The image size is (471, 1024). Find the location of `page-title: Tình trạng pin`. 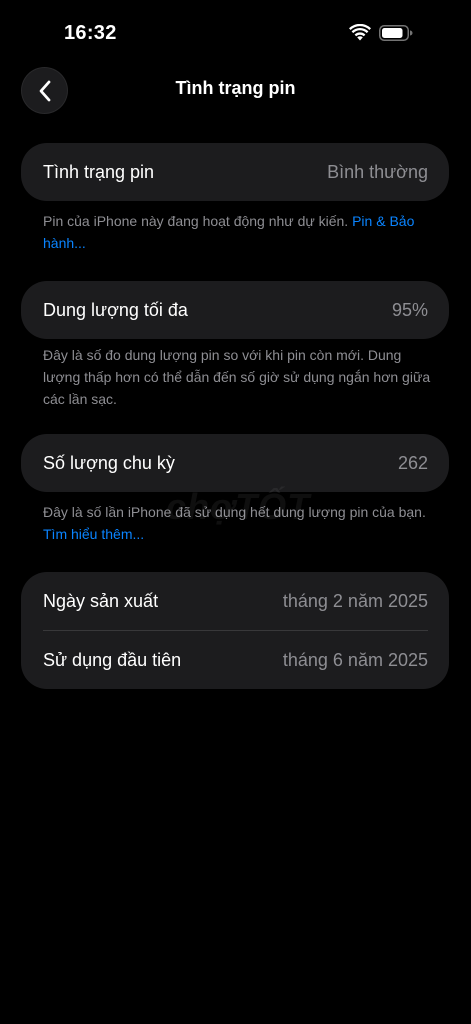

page-title: Tình trạng pin is located at coordinates (235, 88).